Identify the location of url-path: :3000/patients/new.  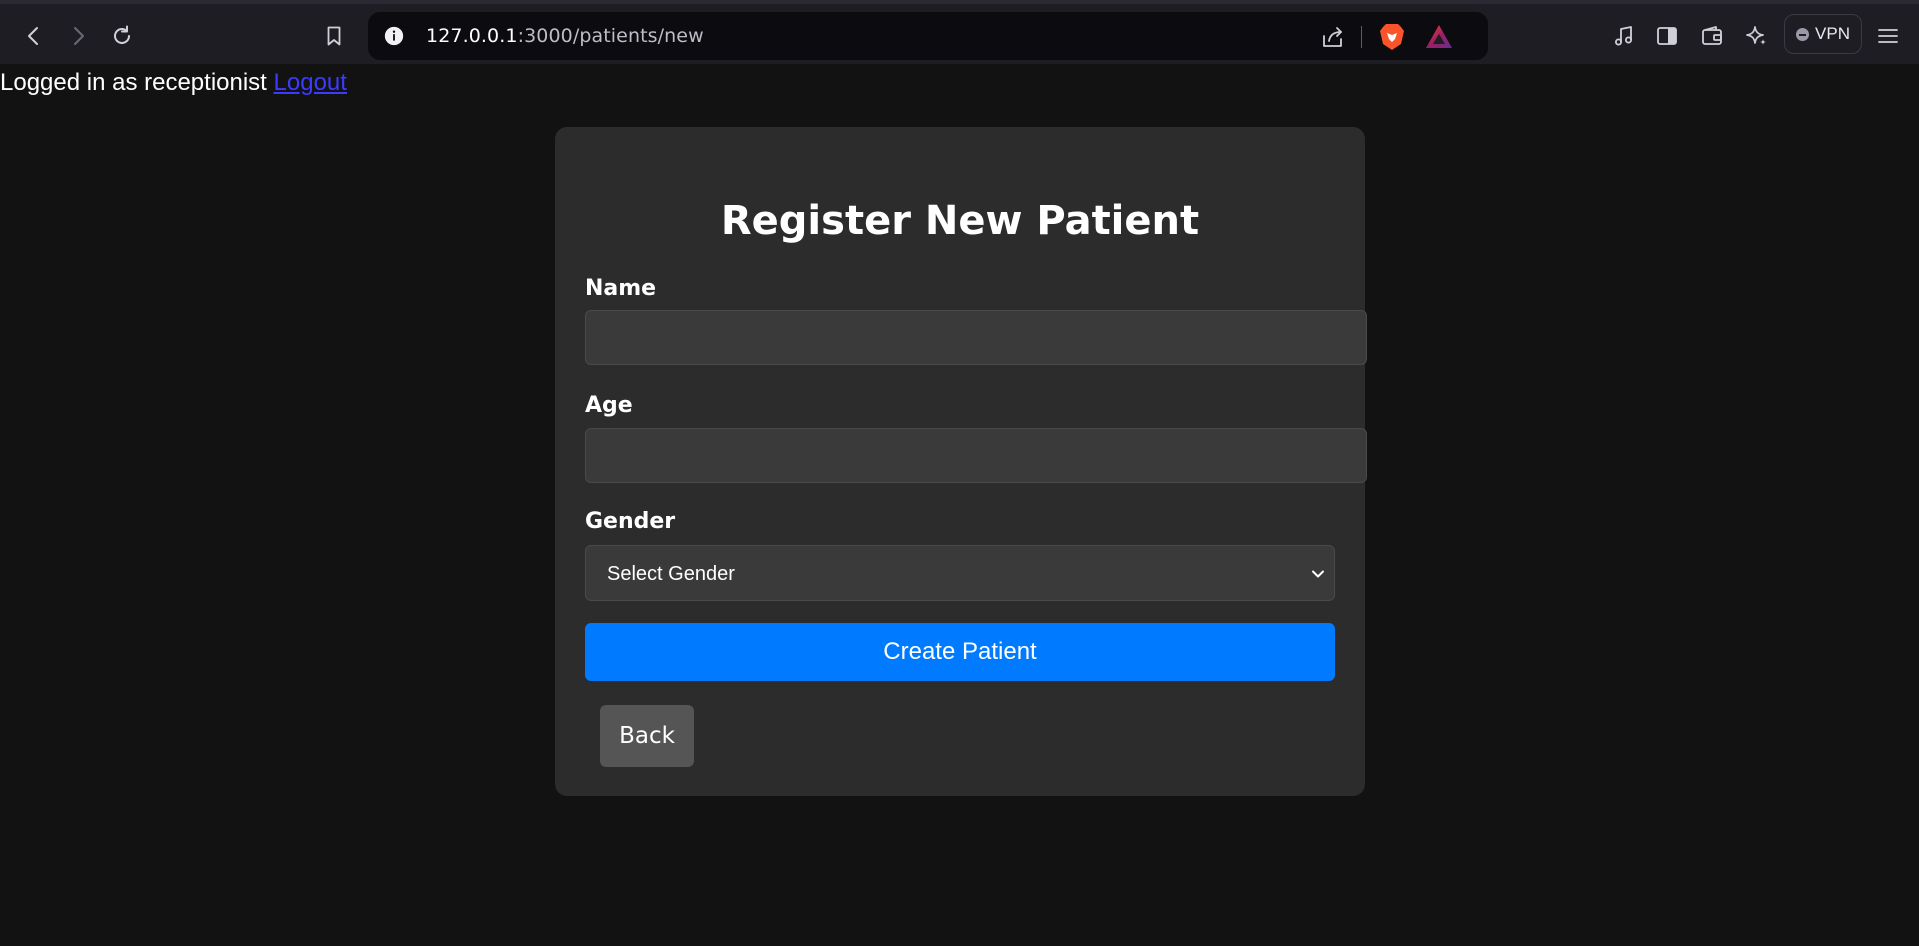
(610, 36).